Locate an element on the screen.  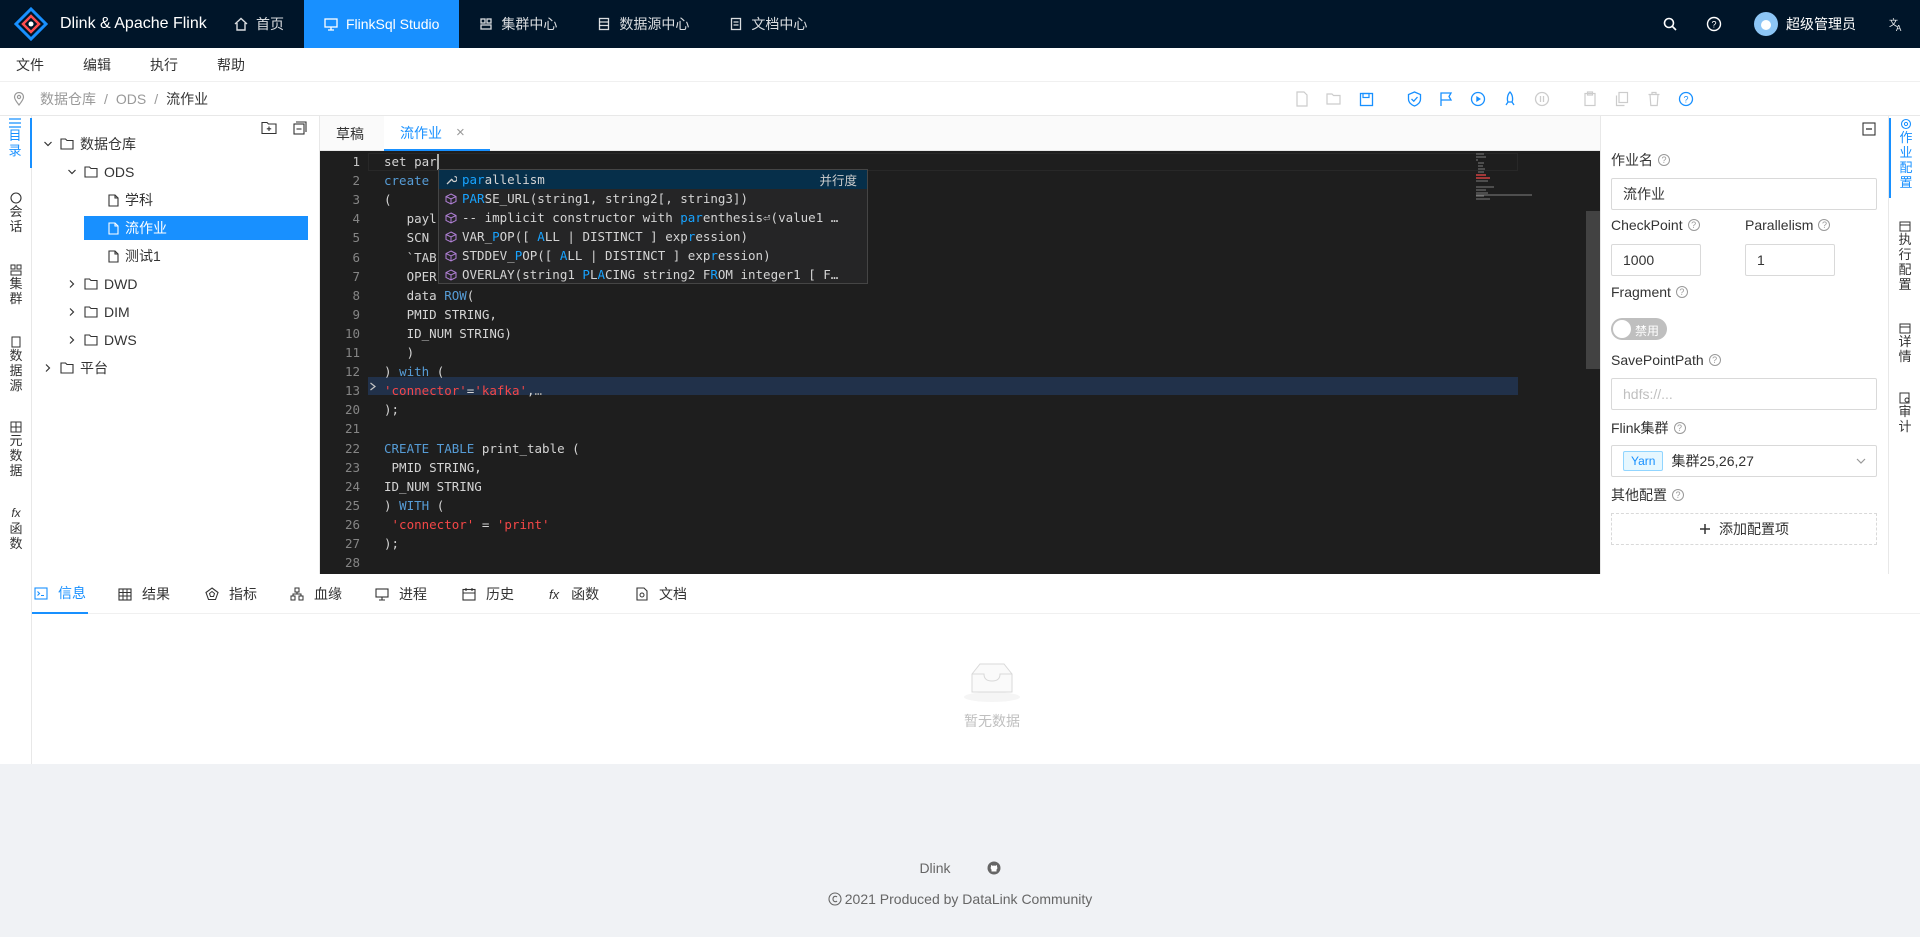
nav-flinksql-studio: FlinkSql Studio is located at coordinates (382, 24).